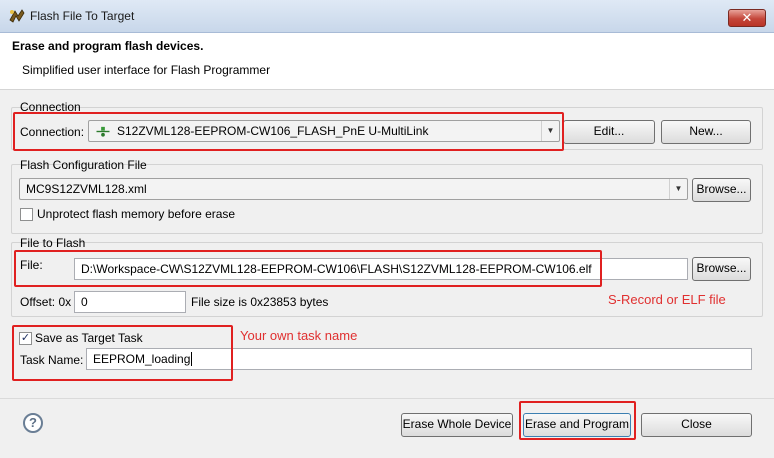  Describe the element at coordinates (696, 425) in the screenshot. I see `close-button: Close` at that location.